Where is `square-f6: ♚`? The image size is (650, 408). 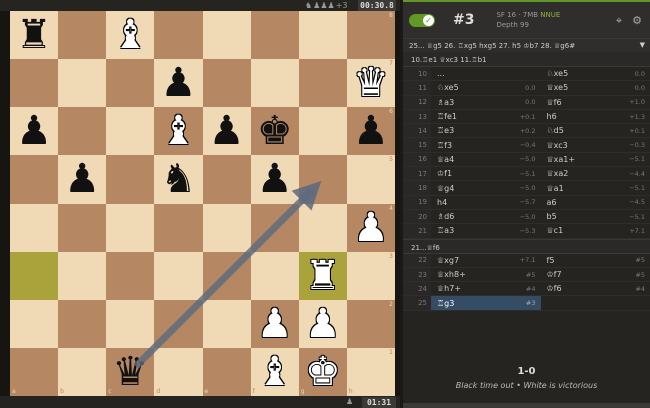
square-f6: ♚ is located at coordinates (274, 131).